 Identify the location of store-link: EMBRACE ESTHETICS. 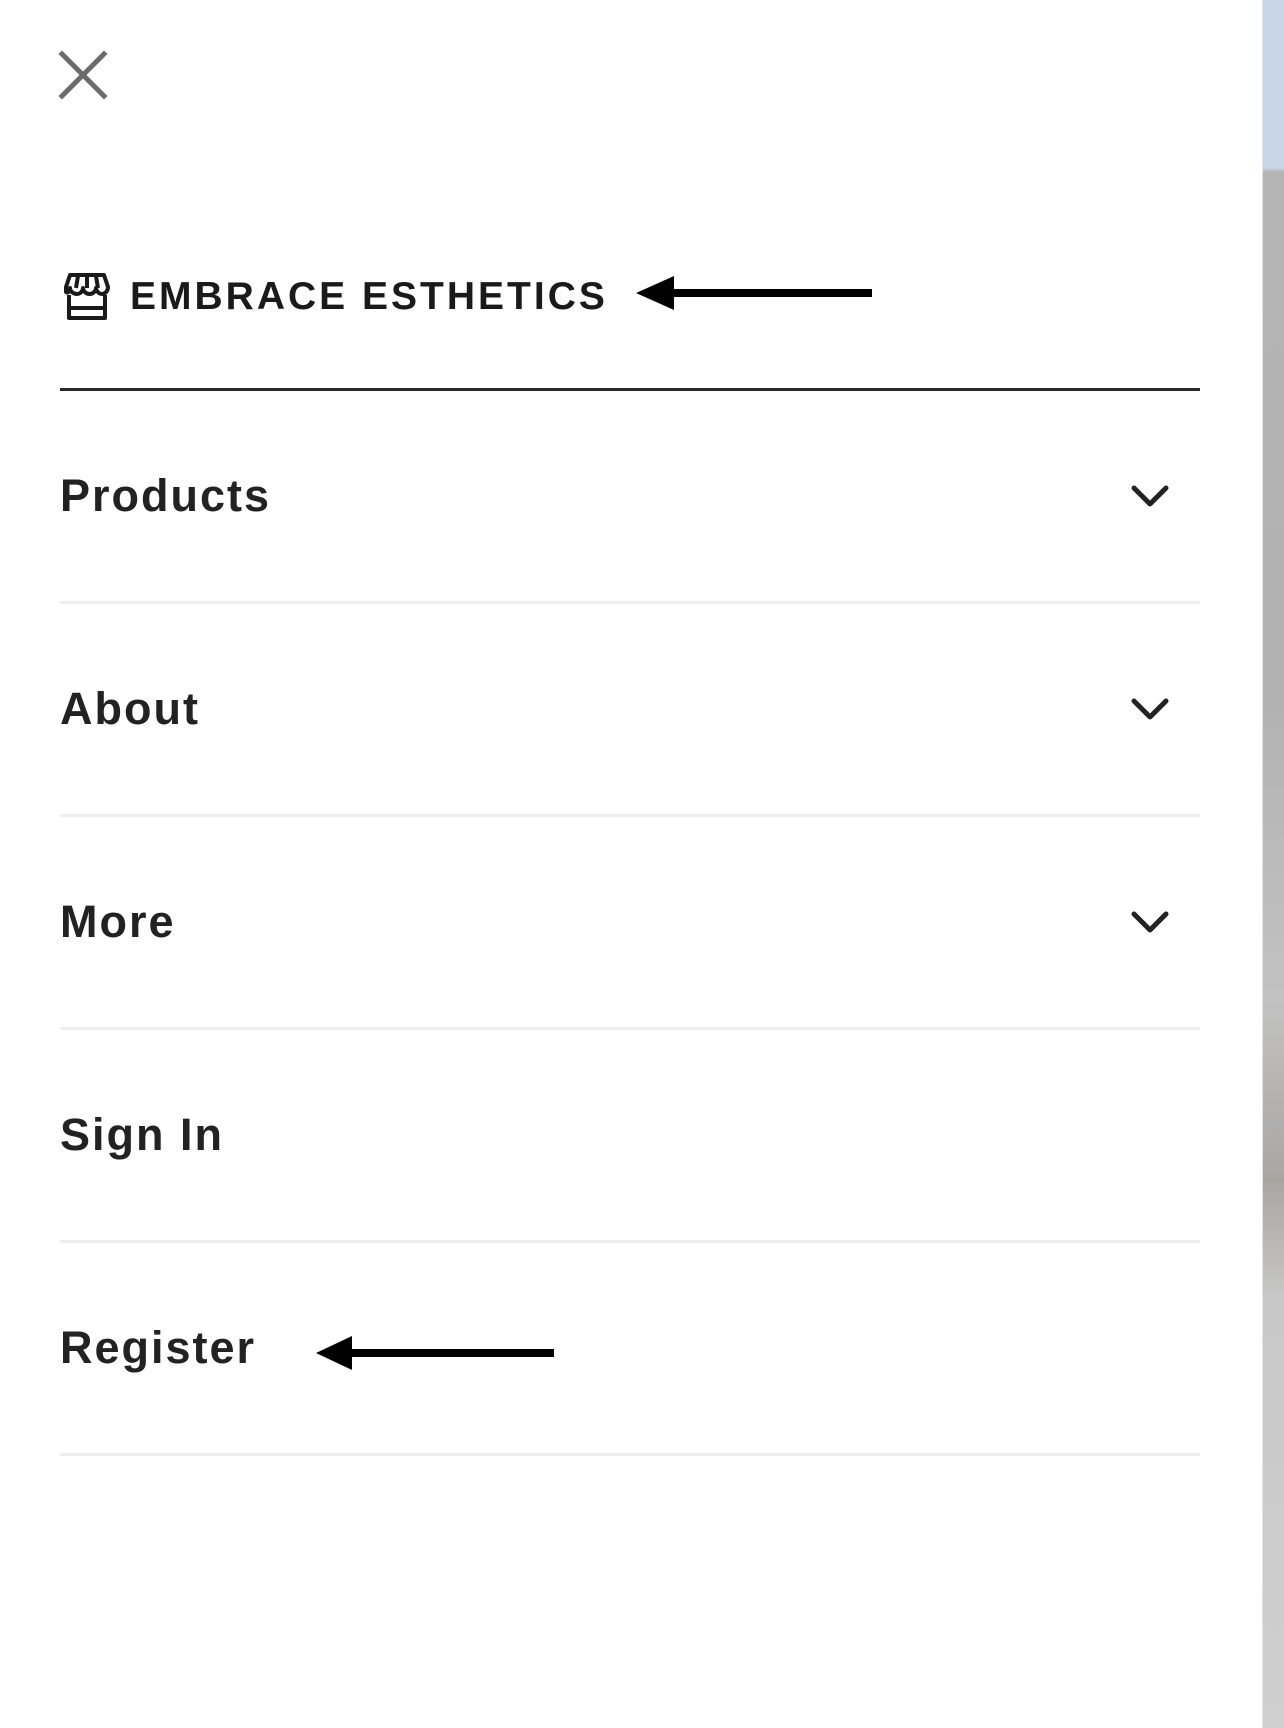
(334, 297).